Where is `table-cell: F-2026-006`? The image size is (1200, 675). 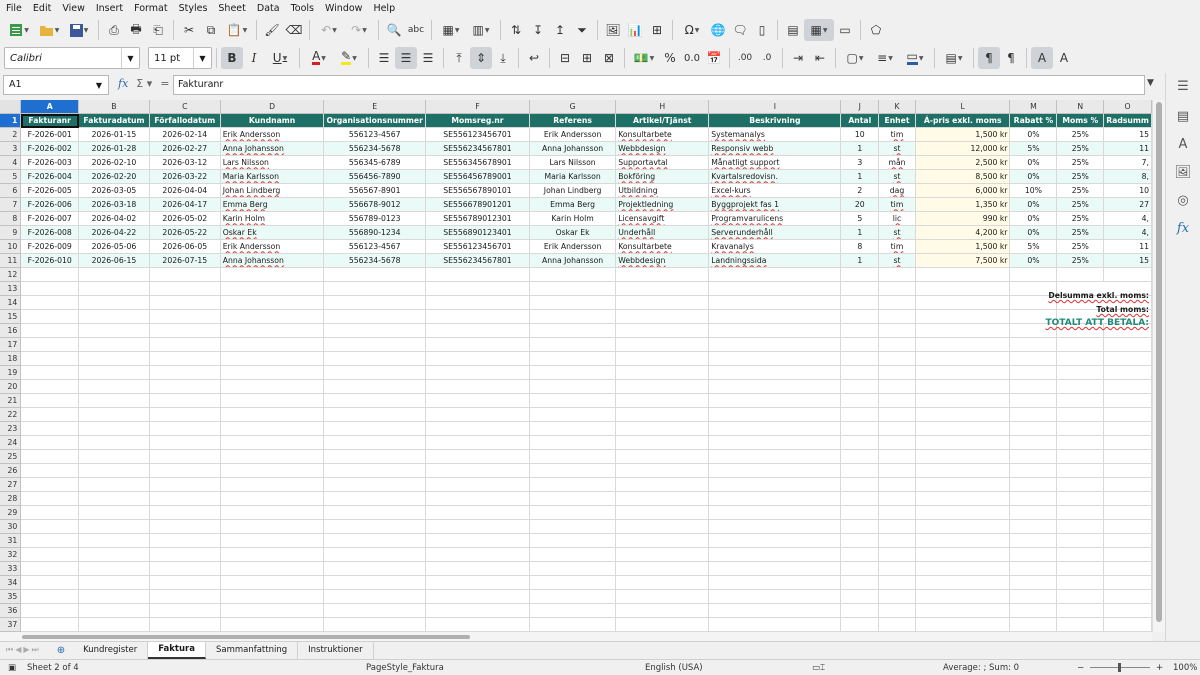
table-cell: F-2026-006 is located at coordinates (50, 205).